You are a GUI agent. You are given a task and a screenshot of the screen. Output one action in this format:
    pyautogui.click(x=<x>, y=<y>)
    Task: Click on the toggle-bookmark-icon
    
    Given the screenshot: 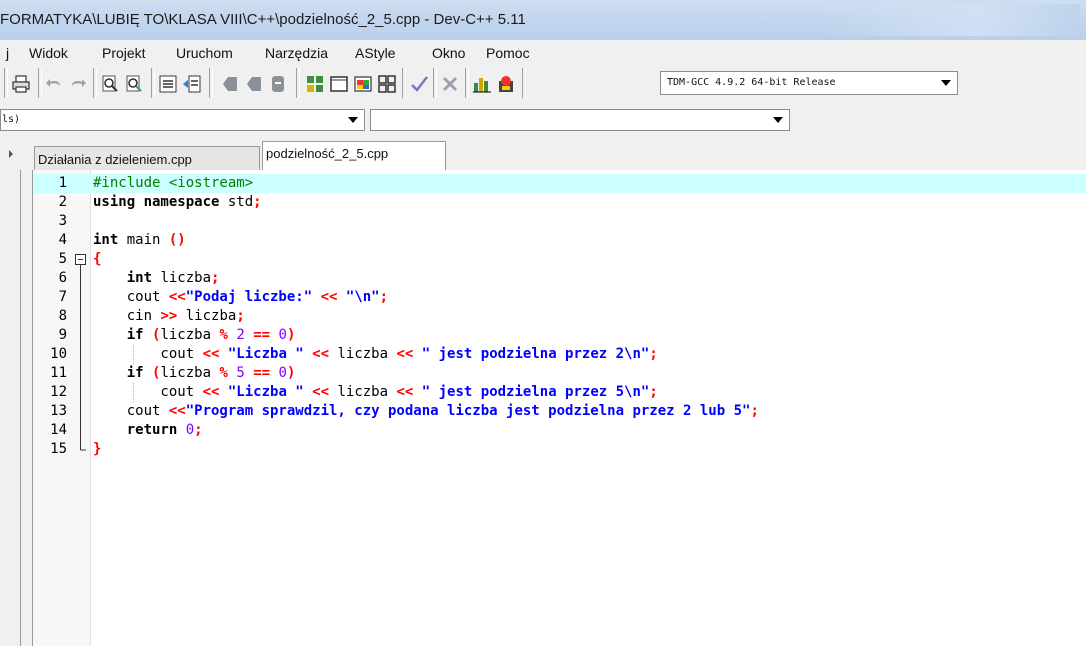 What is the action you would take?
    pyautogui.click(x=278, y=84)
    